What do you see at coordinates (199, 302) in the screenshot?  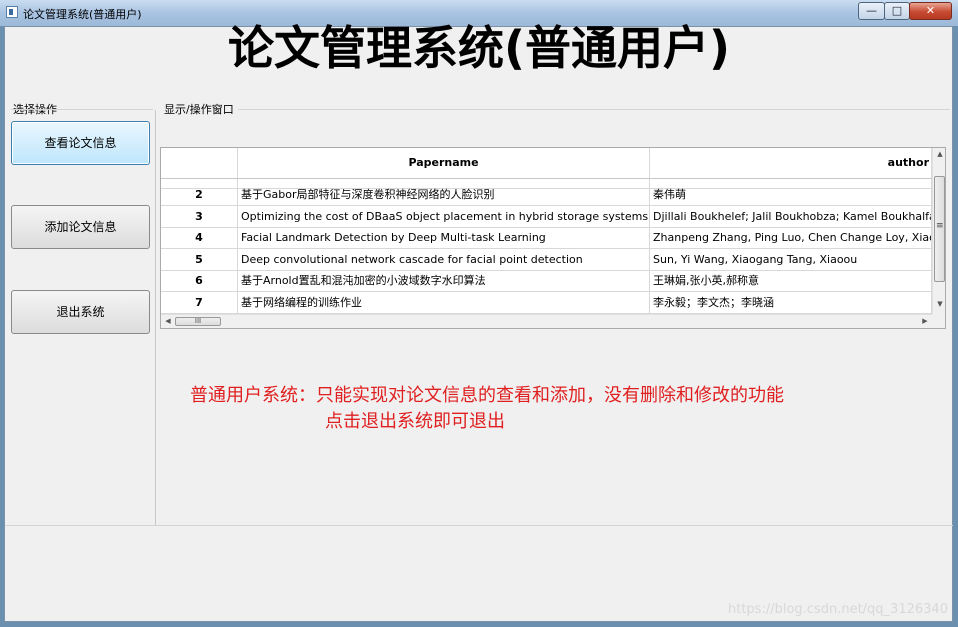 I see `row-number-cell: 7` at bounding box center [199, 302].